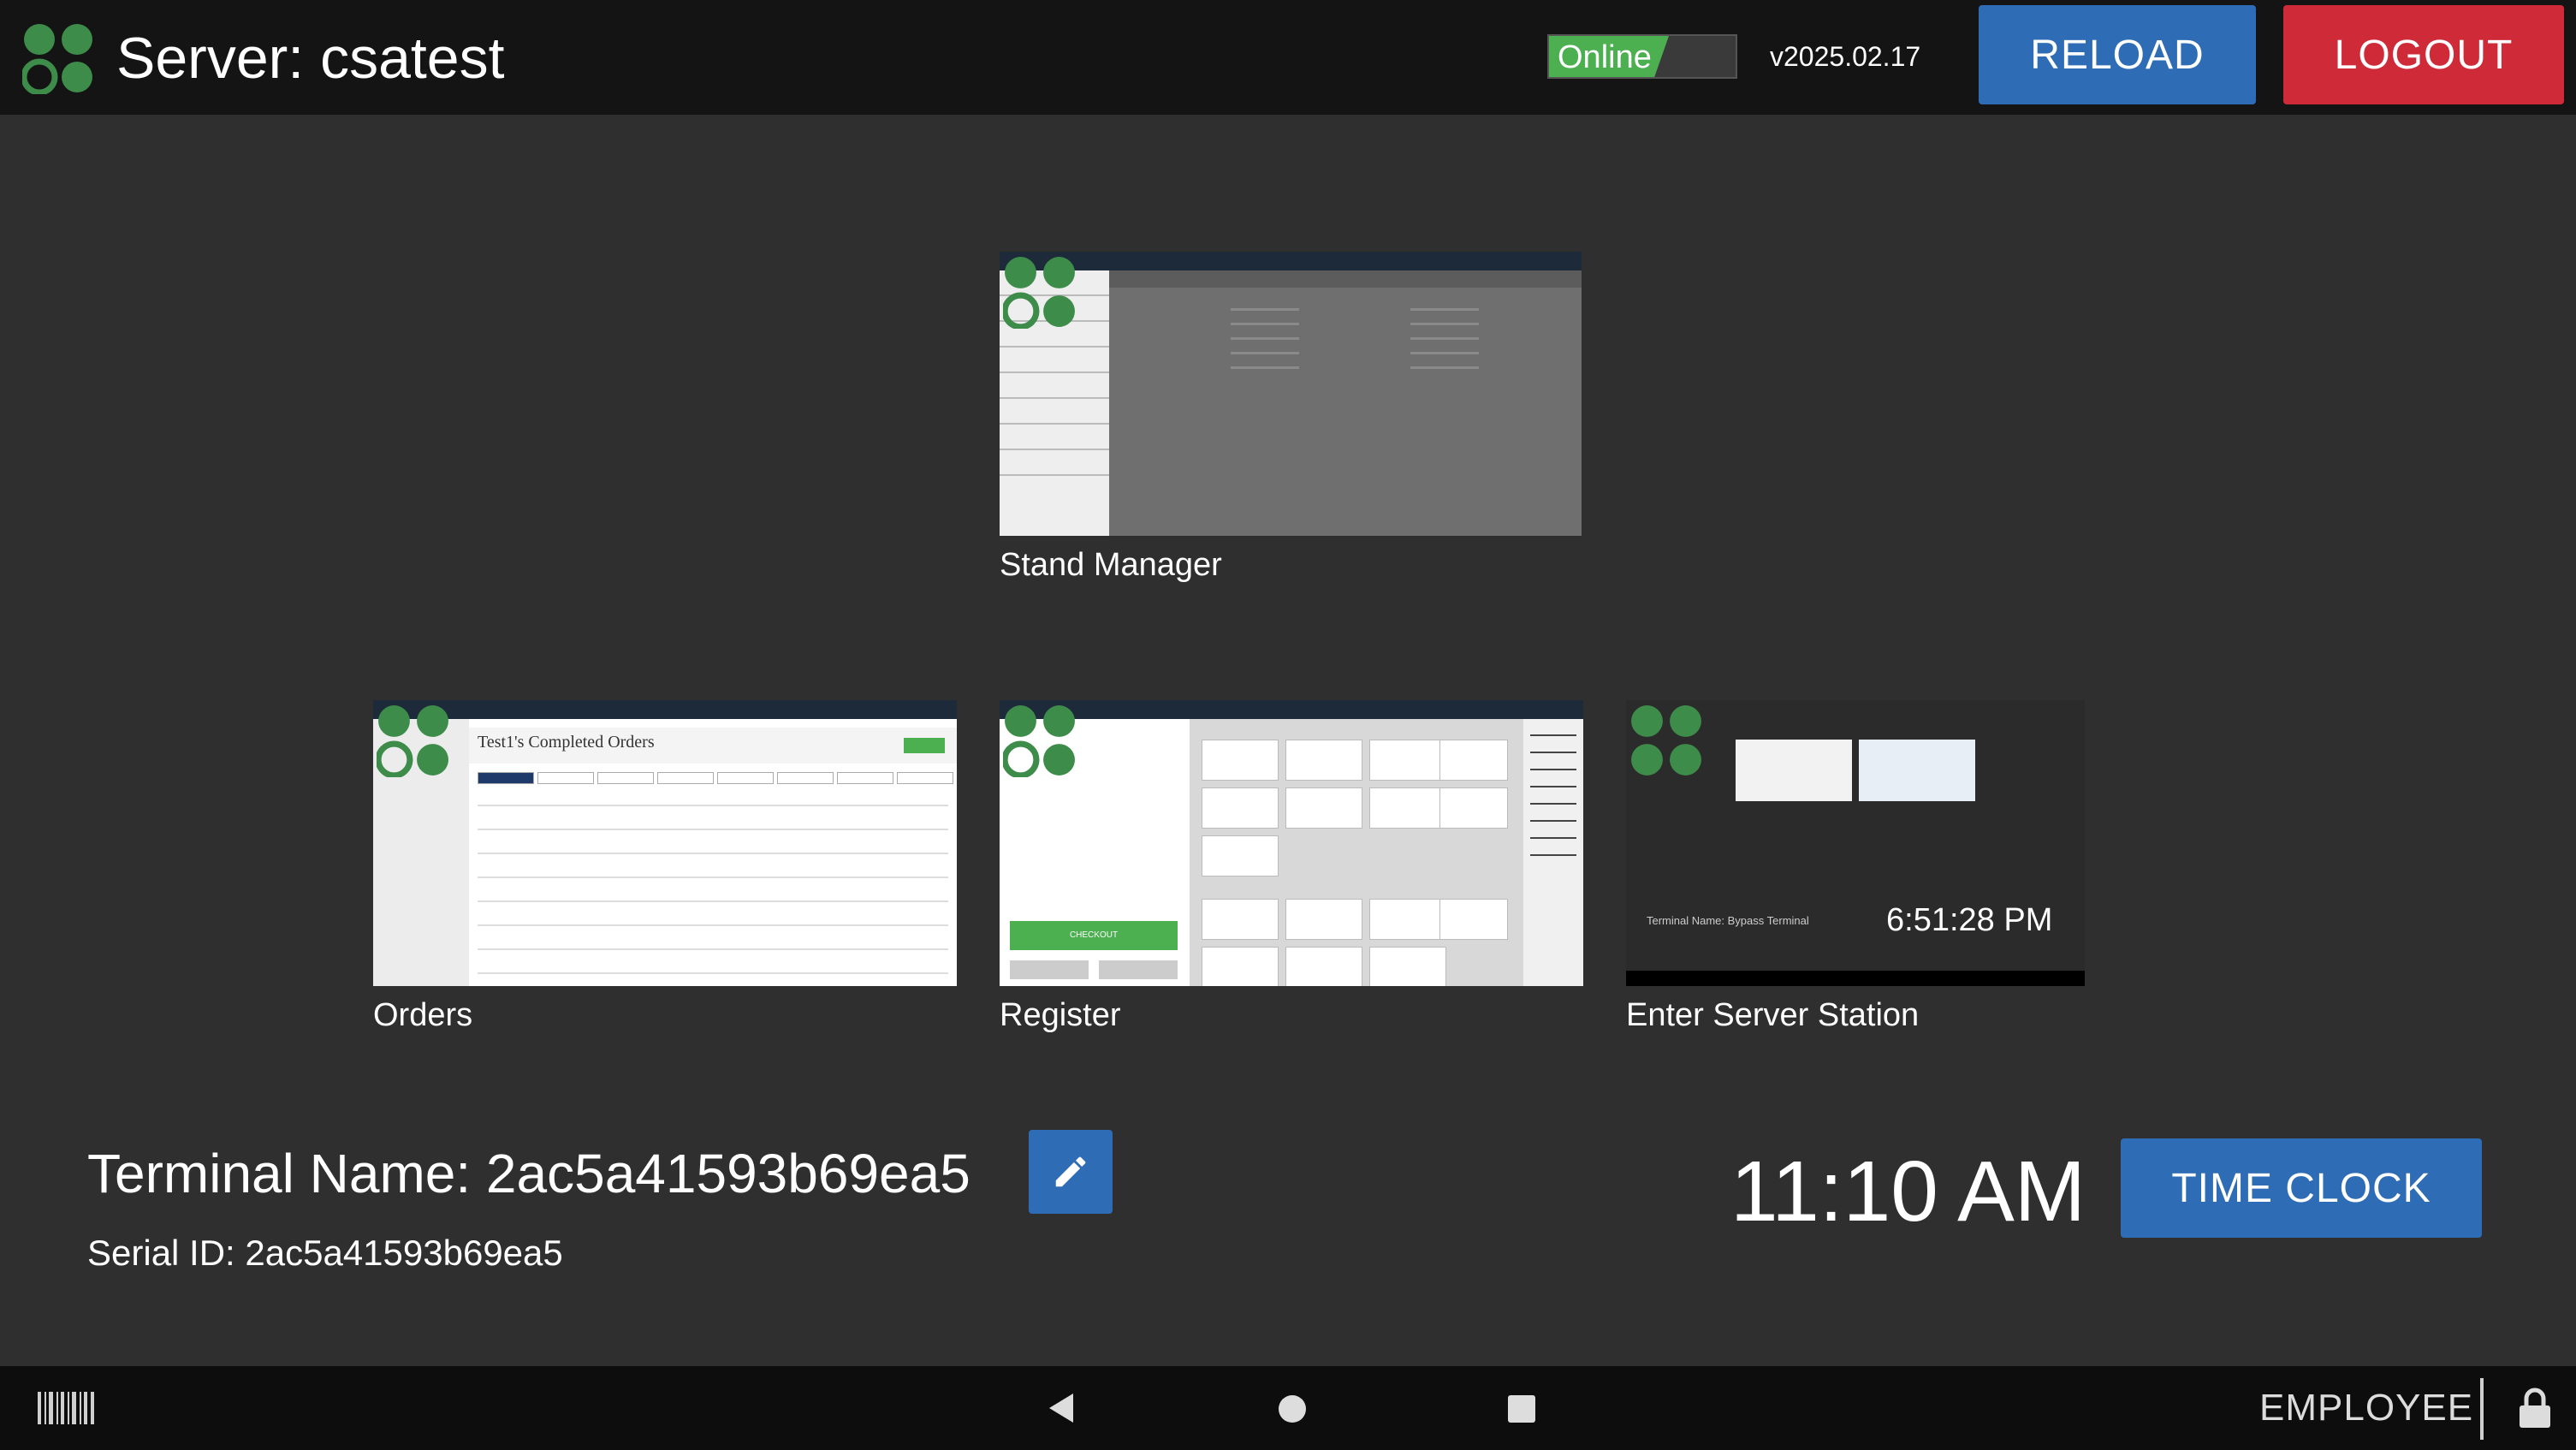 Image resolution: width=2576 pixels, height=1450 pixels. Describe the element at coordinates (1060, 1015) in the screenshot. I see `tile-label: Register` at that location.